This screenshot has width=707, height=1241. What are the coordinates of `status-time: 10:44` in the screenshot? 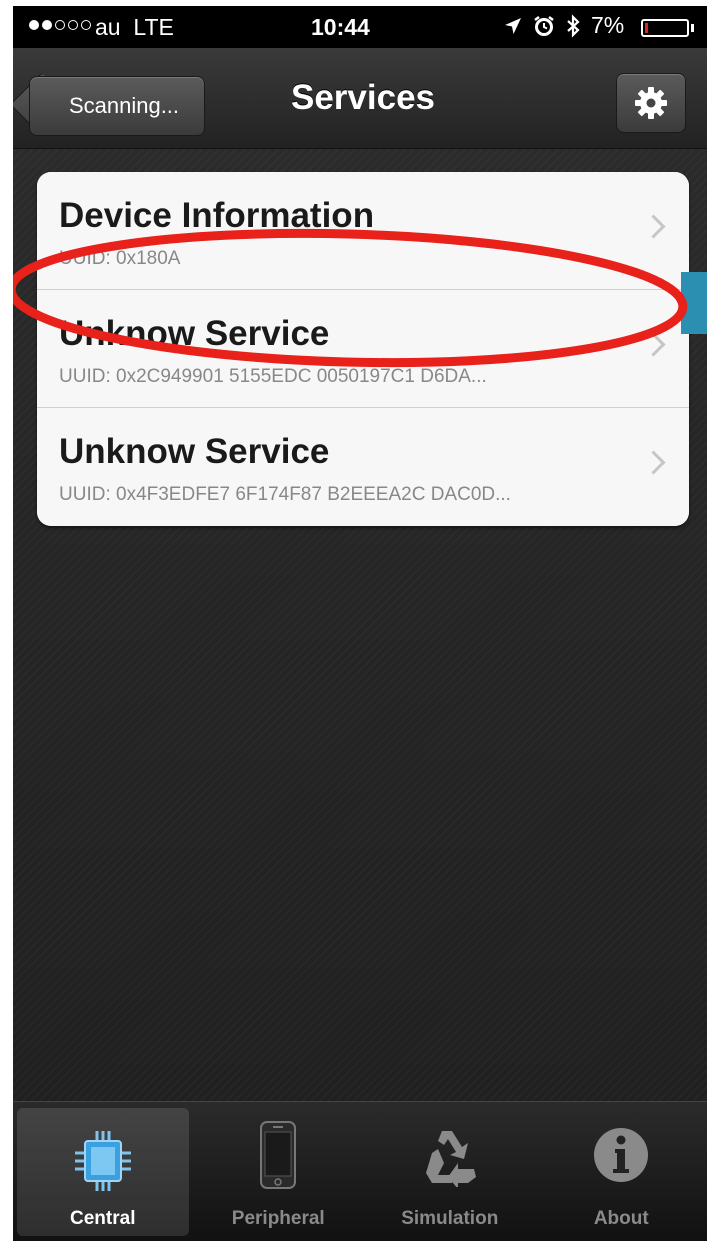 It's located at (340, 27).